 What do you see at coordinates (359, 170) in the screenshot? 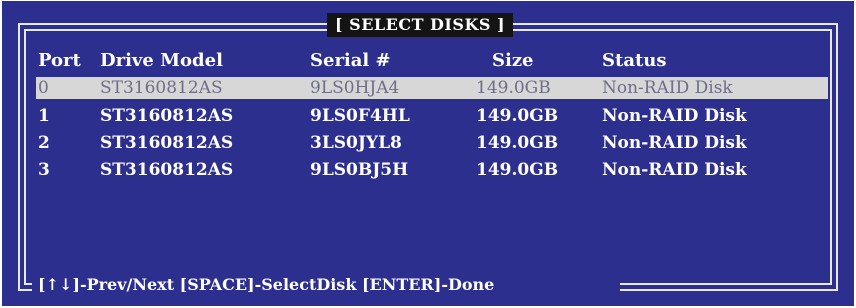
I see `disk-serial: 9LS0BJ5H` at bounding box center [359, 170].